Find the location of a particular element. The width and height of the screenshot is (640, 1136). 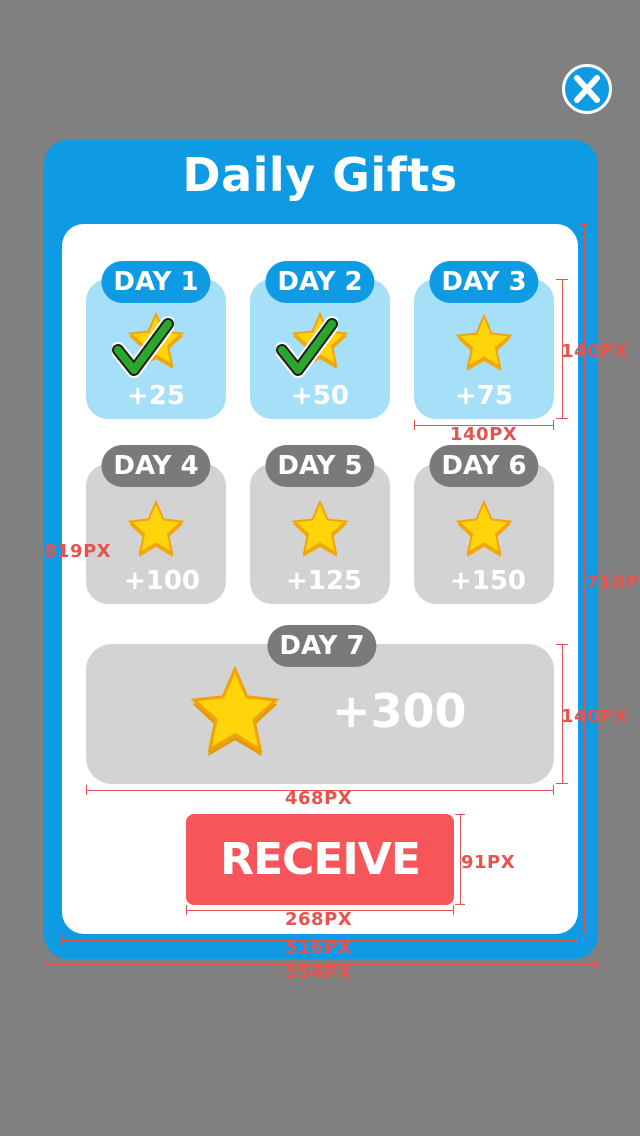

button-height-label: 91PX is located at coordinates (488, 862).